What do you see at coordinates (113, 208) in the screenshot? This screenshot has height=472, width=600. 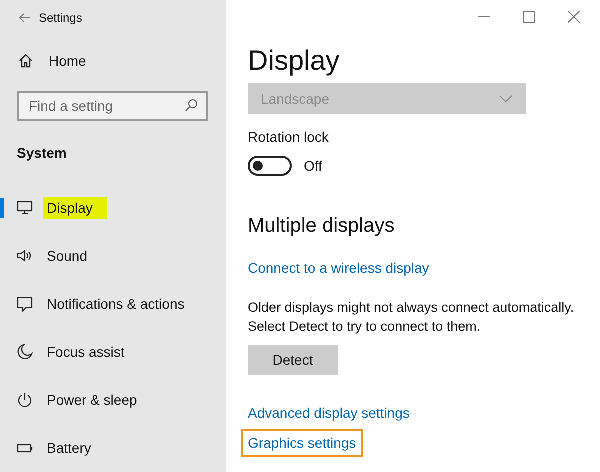 I see `nav-item: Display` at bounding box center [113, 208].